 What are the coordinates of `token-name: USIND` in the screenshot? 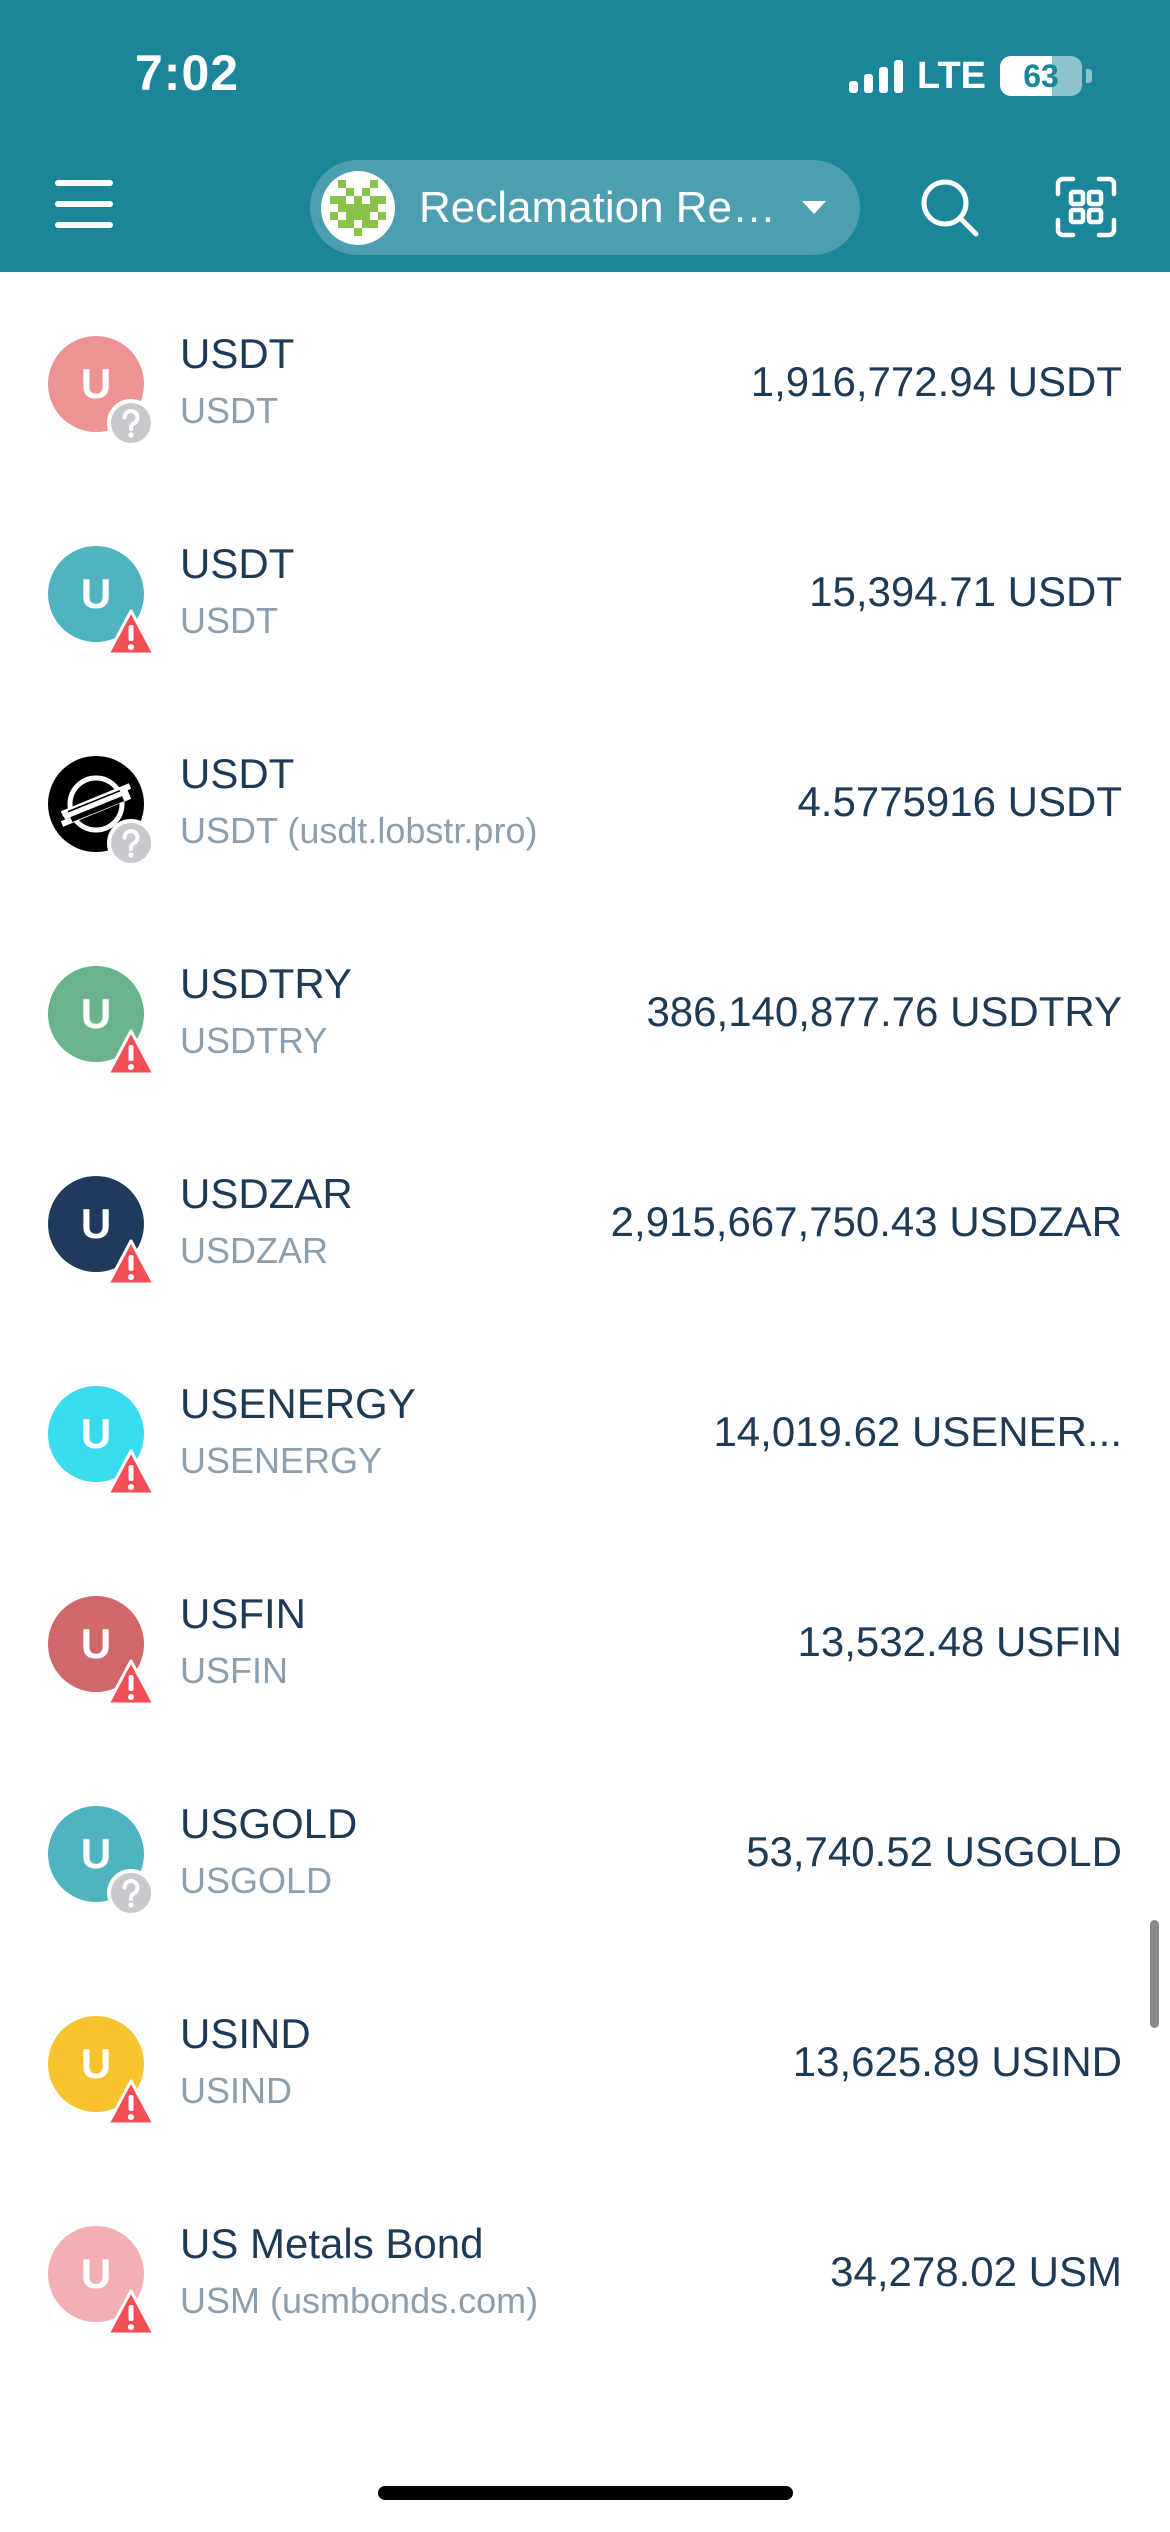 It's located at (245, 2033).